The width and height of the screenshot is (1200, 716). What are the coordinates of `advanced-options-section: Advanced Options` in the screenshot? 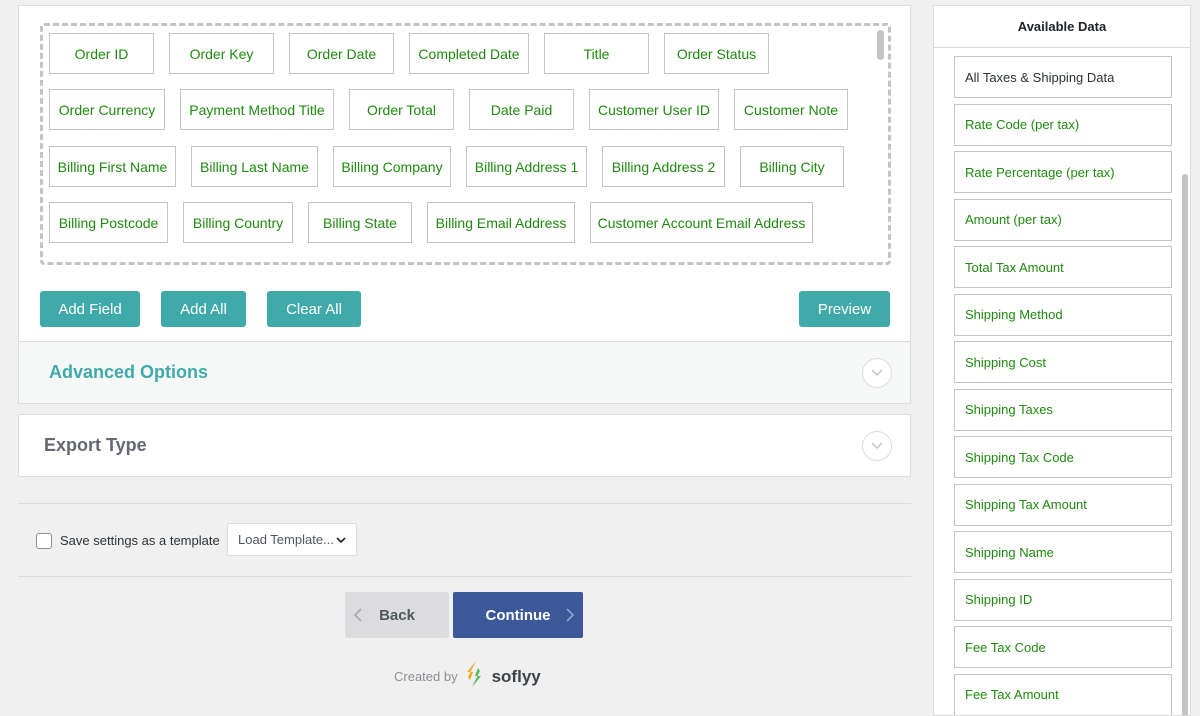 It's located at (464, 372).